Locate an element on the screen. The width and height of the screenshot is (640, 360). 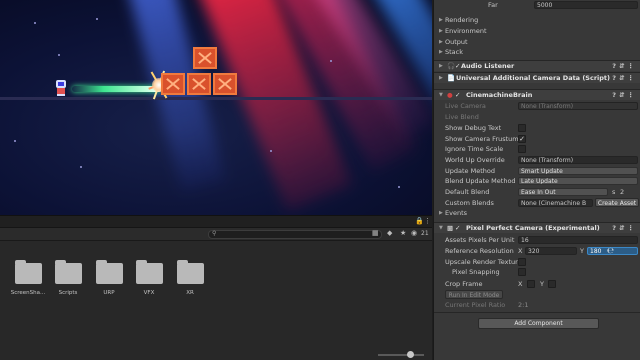
events-row: ▶ Events is located at coordinates (537, 213).